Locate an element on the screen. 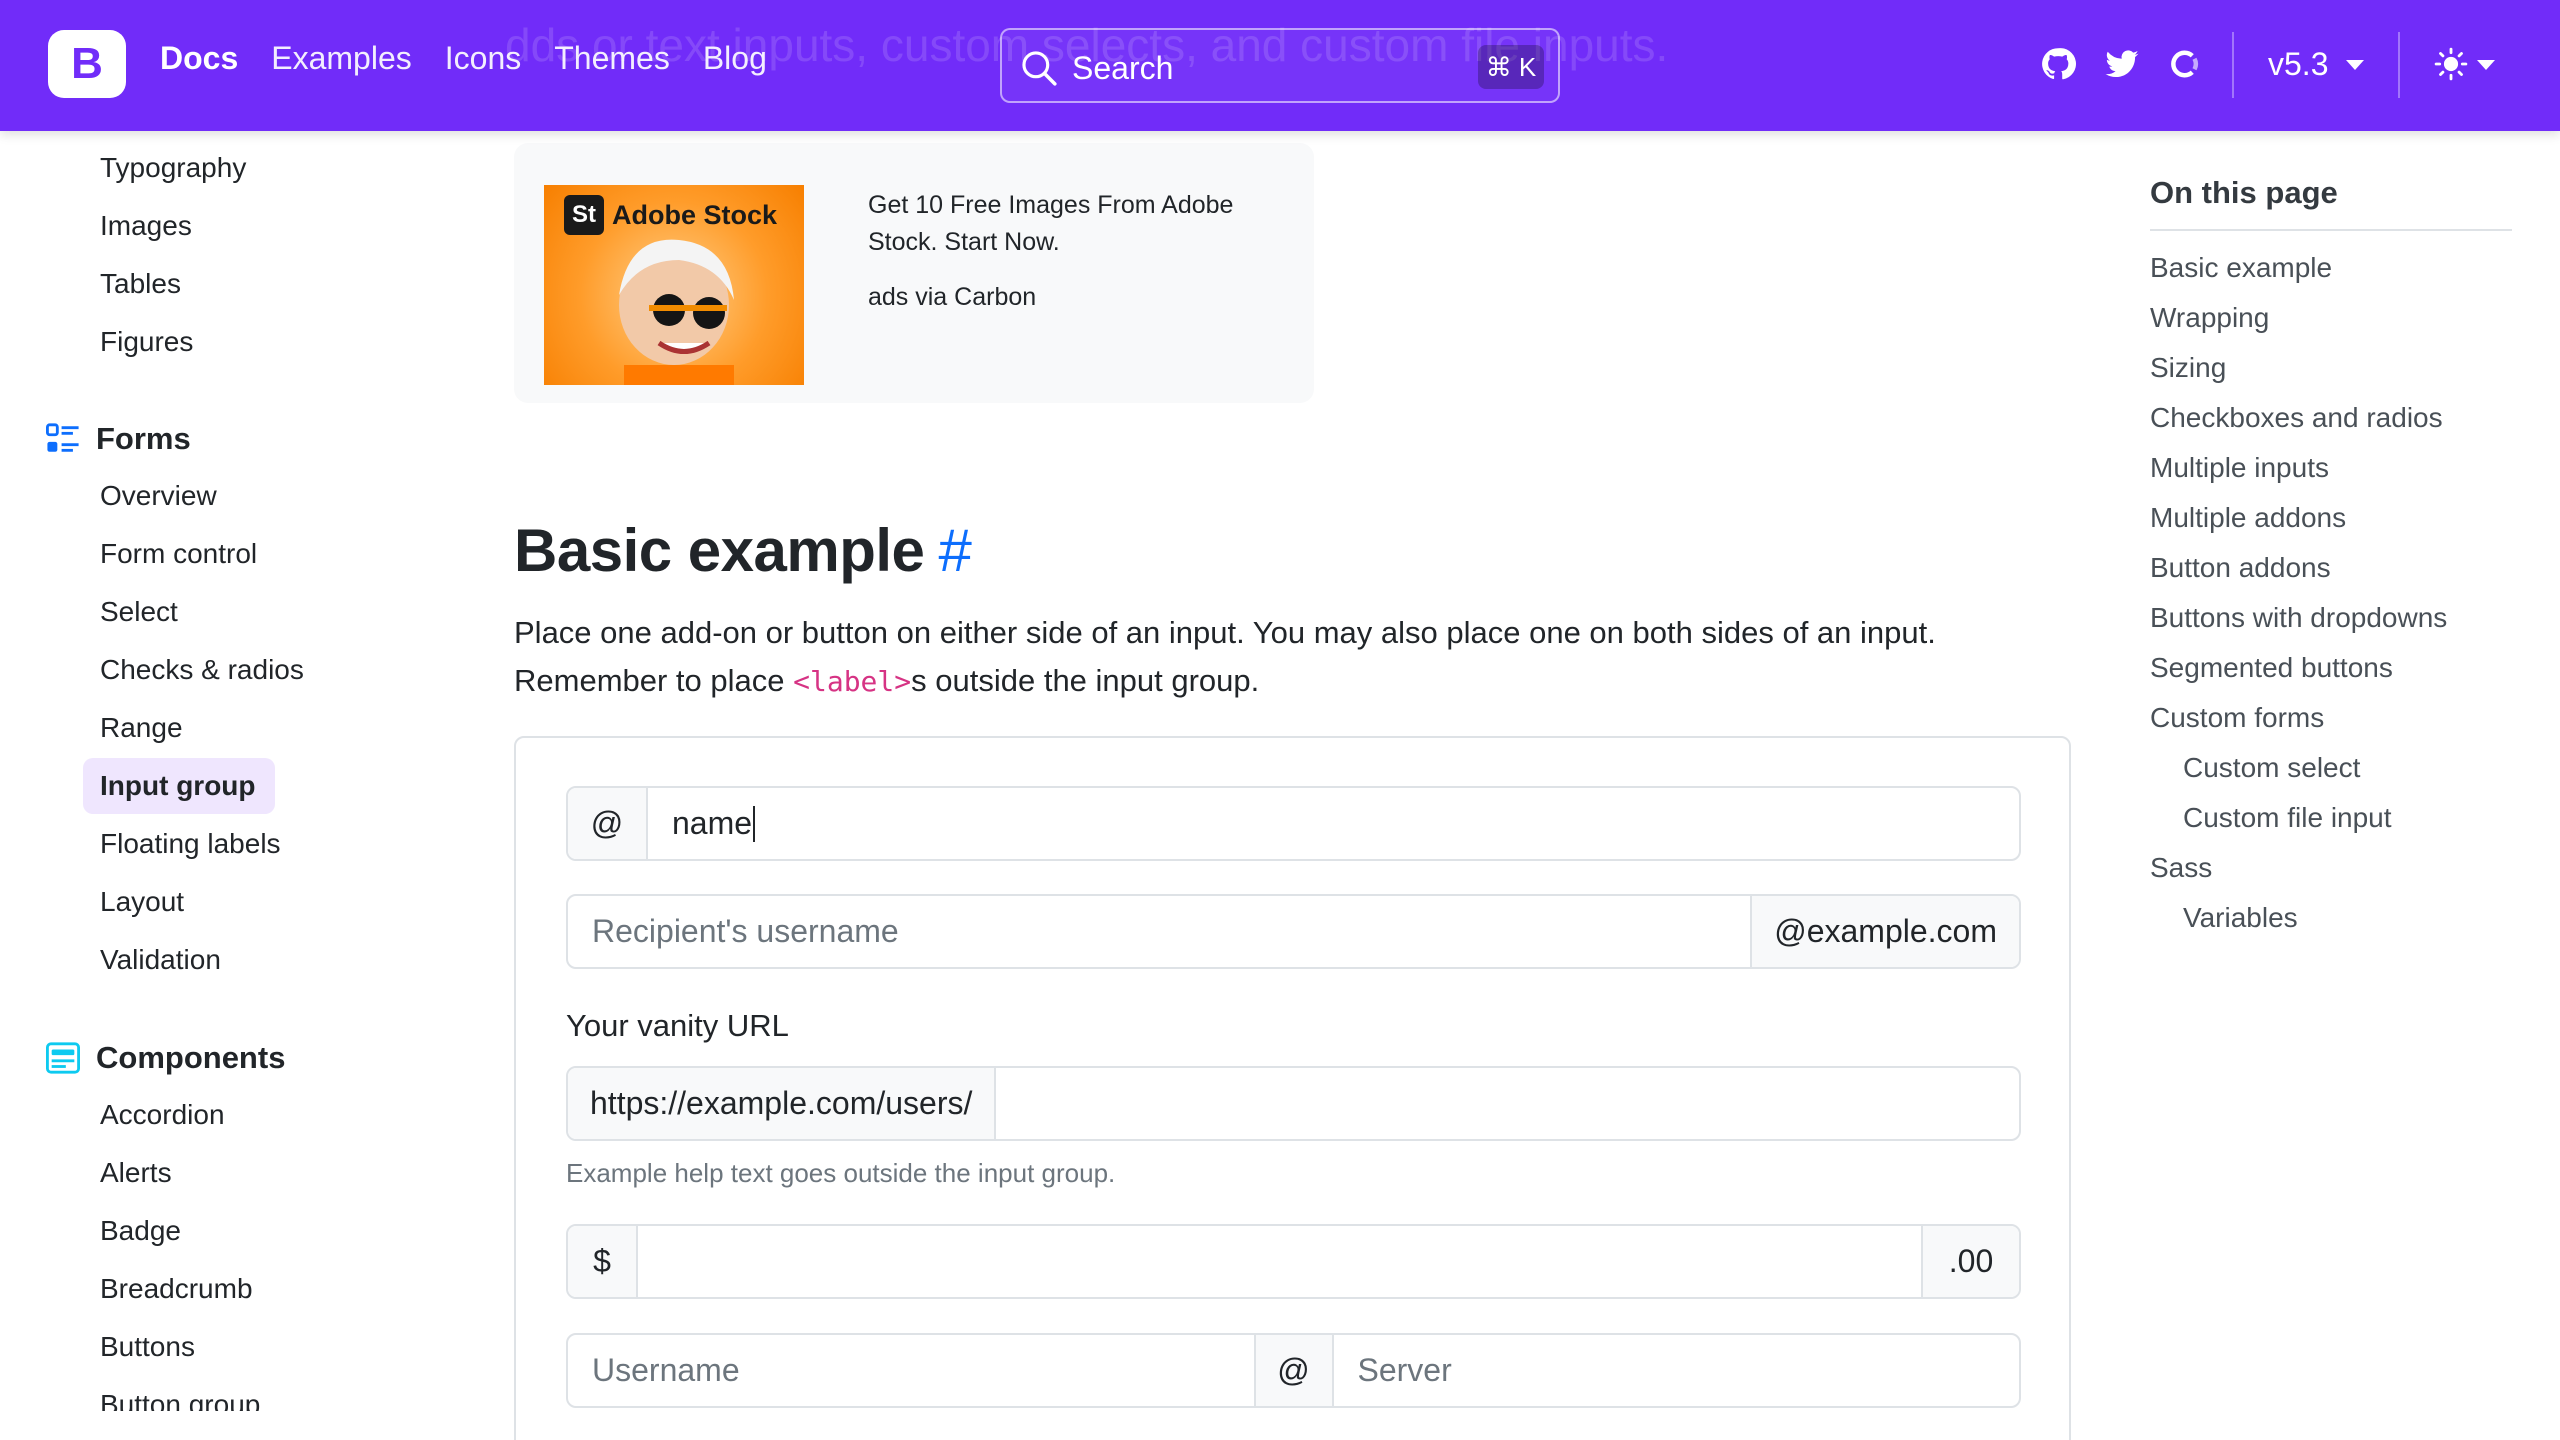 The image size is (2560, 1440). version-dropdown: v5.3 is located at coordinates (2298, 64).